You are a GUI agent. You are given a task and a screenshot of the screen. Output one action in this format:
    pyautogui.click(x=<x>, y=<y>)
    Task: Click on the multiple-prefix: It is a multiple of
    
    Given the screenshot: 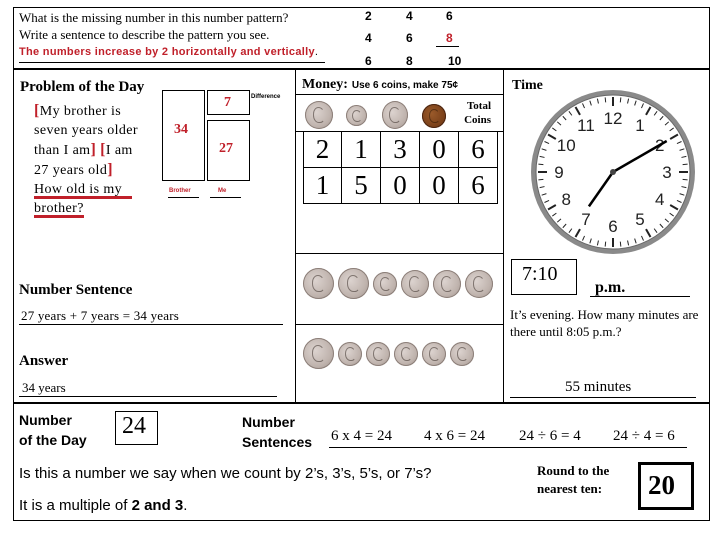 What is the action you would take?
    pyautogui.click(x=73, y=505)
    